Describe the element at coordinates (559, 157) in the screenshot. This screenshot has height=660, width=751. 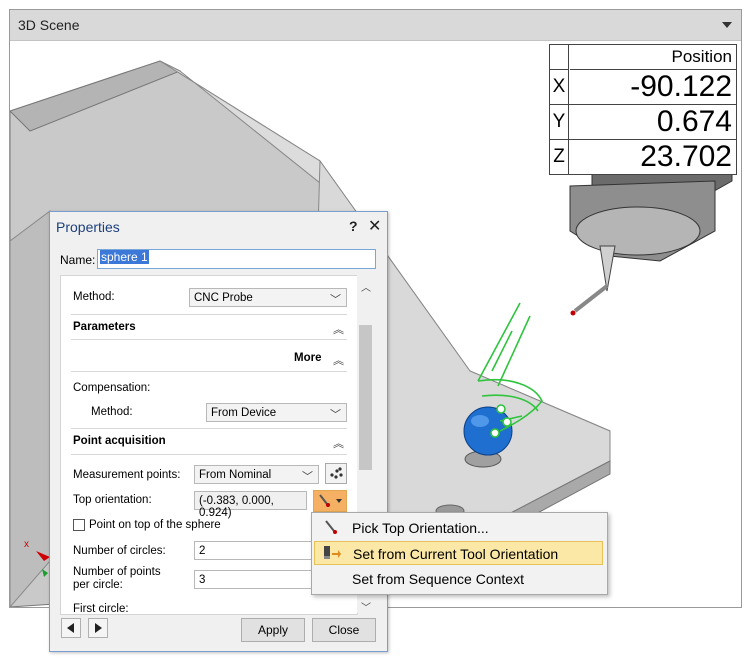
I see `position-axis-label: Z` at that location.